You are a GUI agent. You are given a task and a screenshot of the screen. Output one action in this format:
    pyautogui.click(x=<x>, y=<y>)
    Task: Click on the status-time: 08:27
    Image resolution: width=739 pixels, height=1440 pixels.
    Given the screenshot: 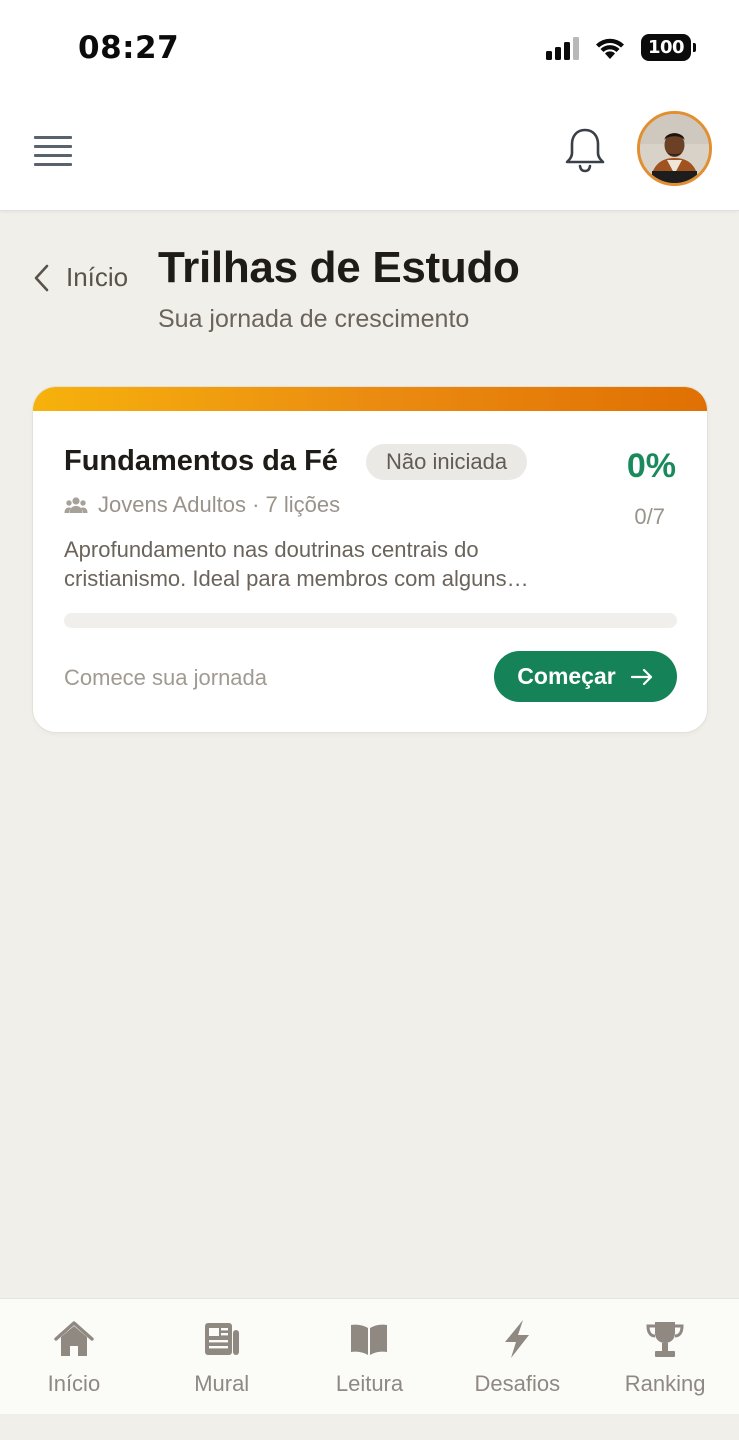 What is the action you would take?
    pyautogui.click(x=129, y=48)
    